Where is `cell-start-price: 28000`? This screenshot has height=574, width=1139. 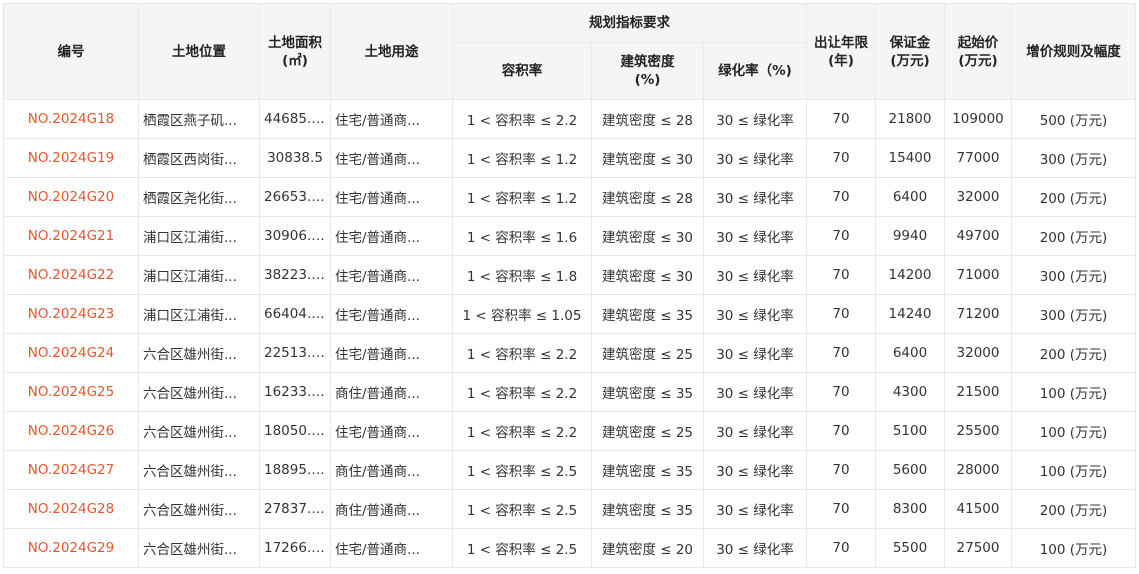
cell-start-price: 28000 is located at coordinates (978, 470).